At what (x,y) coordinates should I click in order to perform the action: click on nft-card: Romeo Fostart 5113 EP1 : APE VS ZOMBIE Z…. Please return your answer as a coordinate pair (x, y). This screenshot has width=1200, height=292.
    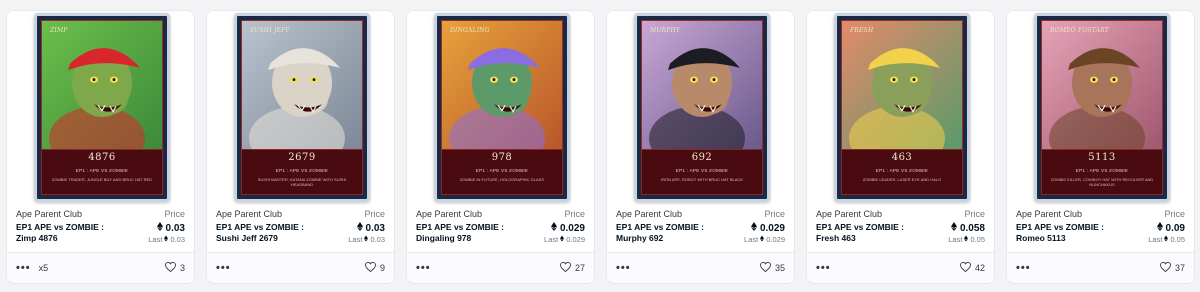
    Looking at the image, I should click on (1100, 147).